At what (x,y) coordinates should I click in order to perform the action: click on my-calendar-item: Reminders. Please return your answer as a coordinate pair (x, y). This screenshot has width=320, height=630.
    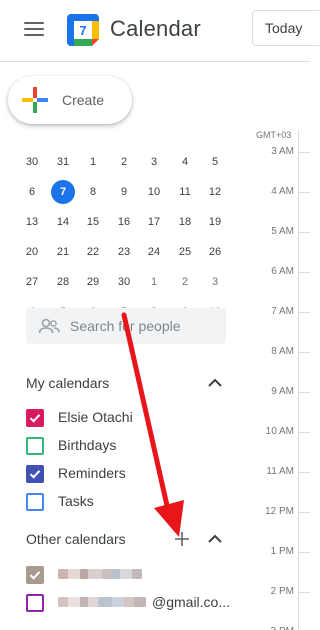
    Looking at the image, I should click on (131, 474).